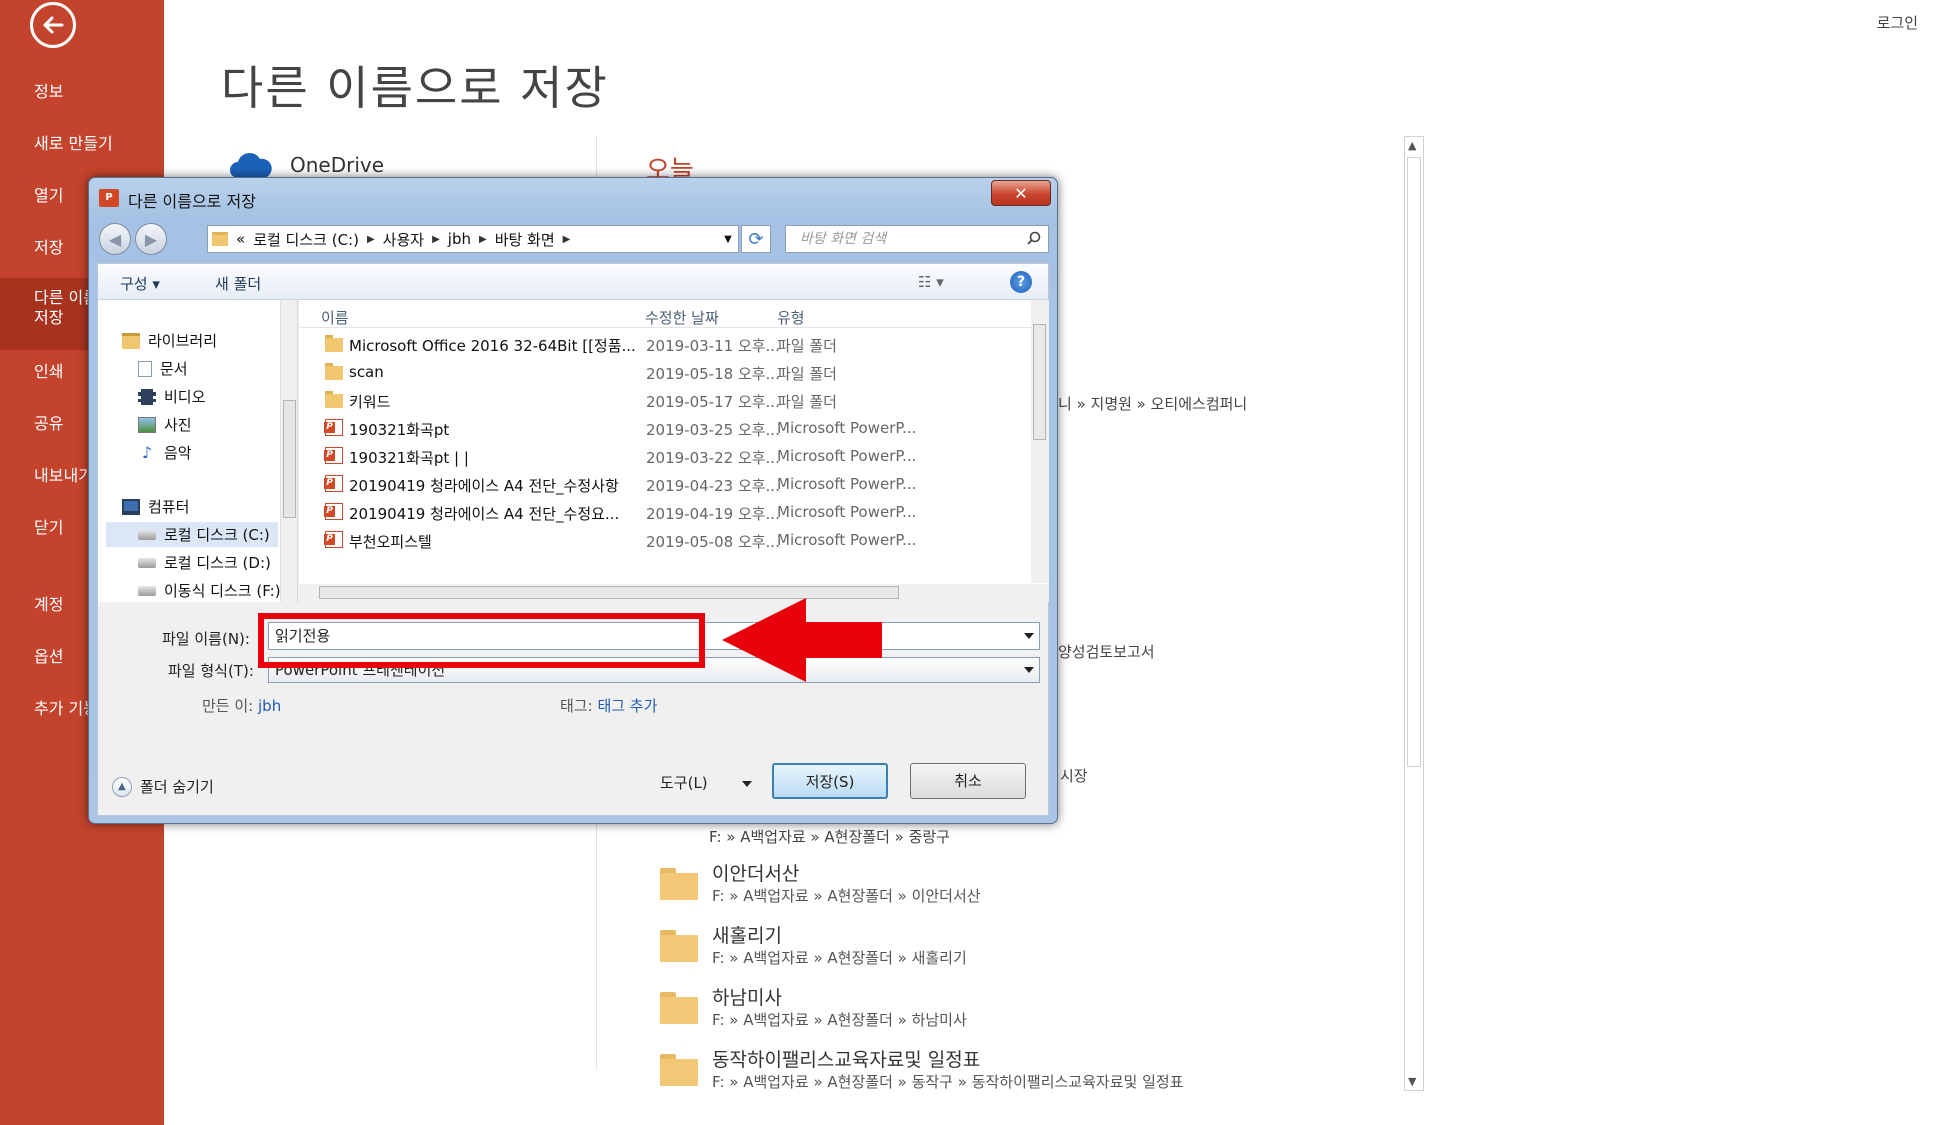 The height and width of the screenshot is (1125, 1936). Describe the element at coordinates (206, 639) in the screenshot. I see `filename-label: 파일 이름(N):` at that location.